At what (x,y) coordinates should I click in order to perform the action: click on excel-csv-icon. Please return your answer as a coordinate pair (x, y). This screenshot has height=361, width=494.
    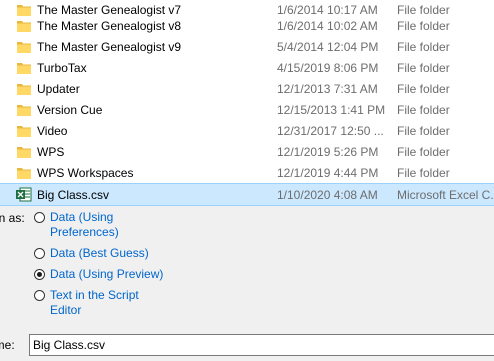
    Looking at the image, I should click on (24, 194).